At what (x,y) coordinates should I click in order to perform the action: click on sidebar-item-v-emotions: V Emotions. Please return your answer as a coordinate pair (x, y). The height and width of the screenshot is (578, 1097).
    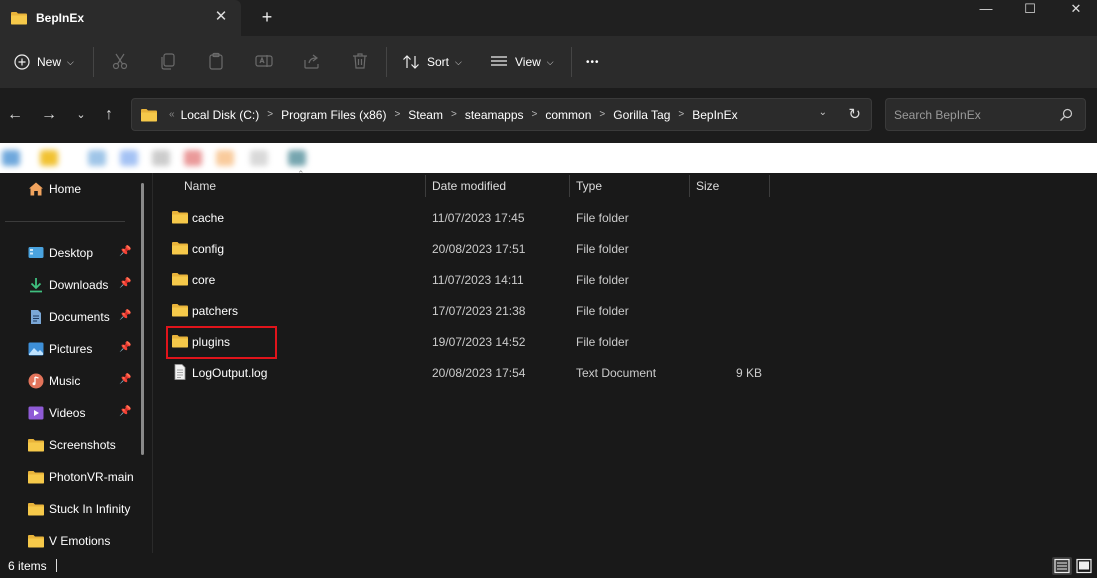
    Looking at the image, I should click on (70, 541).